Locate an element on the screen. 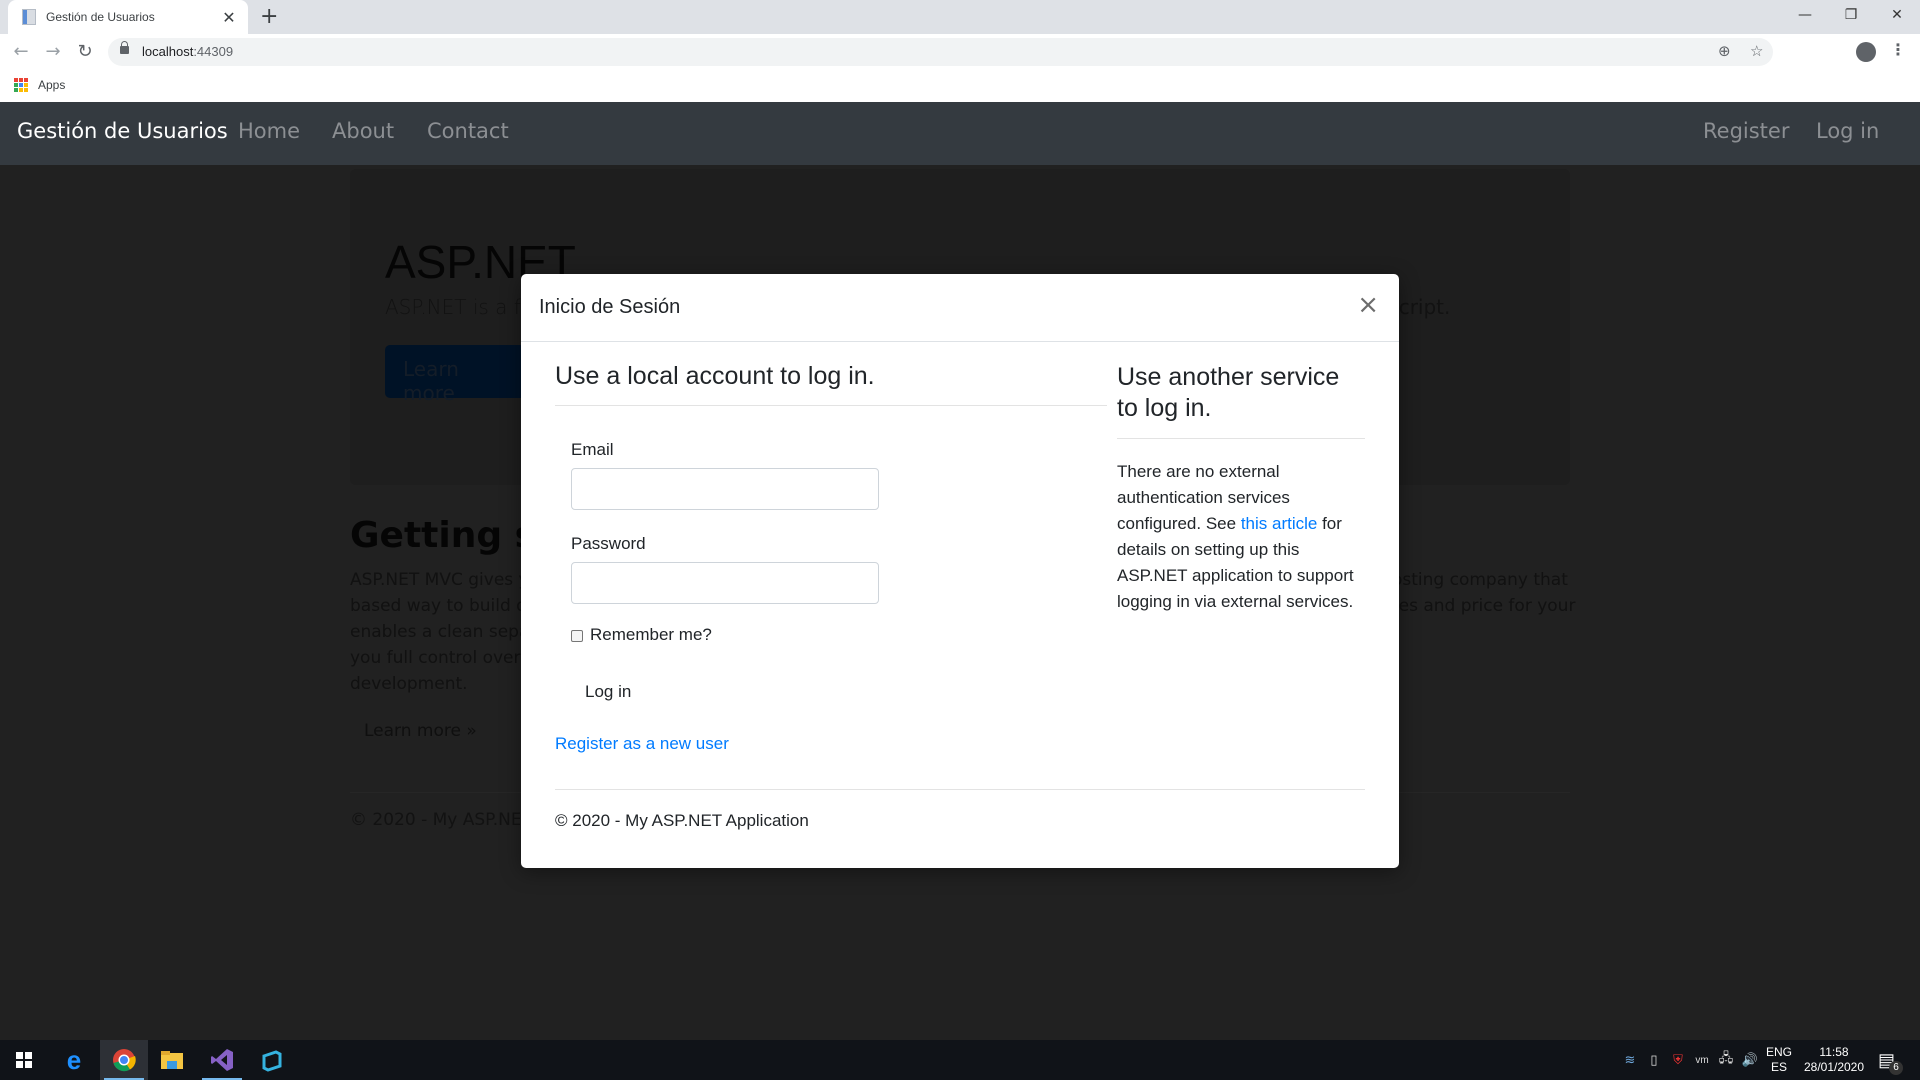 Image resolution: width=1920 pixels, height=1080 pixels. system-tray: ≋ ▯ ⛨ vm 🖧 🔊 is located at coordinates (1690, 1060).